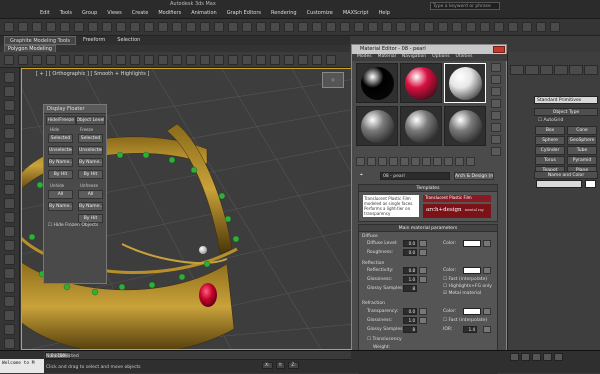 The width and height of the screenshot is (600, 374). Describe the element at coordinates (410, 279) in the screenshot. I see `refl-glossiness-field: 1.0` at that location.